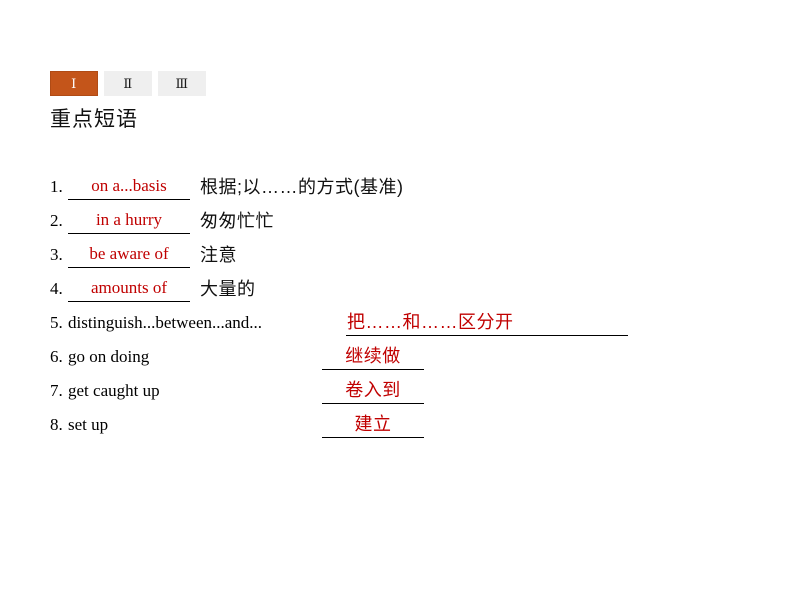  I want to click on list-item: 6. go on doing 继续做, so click(400, 359).